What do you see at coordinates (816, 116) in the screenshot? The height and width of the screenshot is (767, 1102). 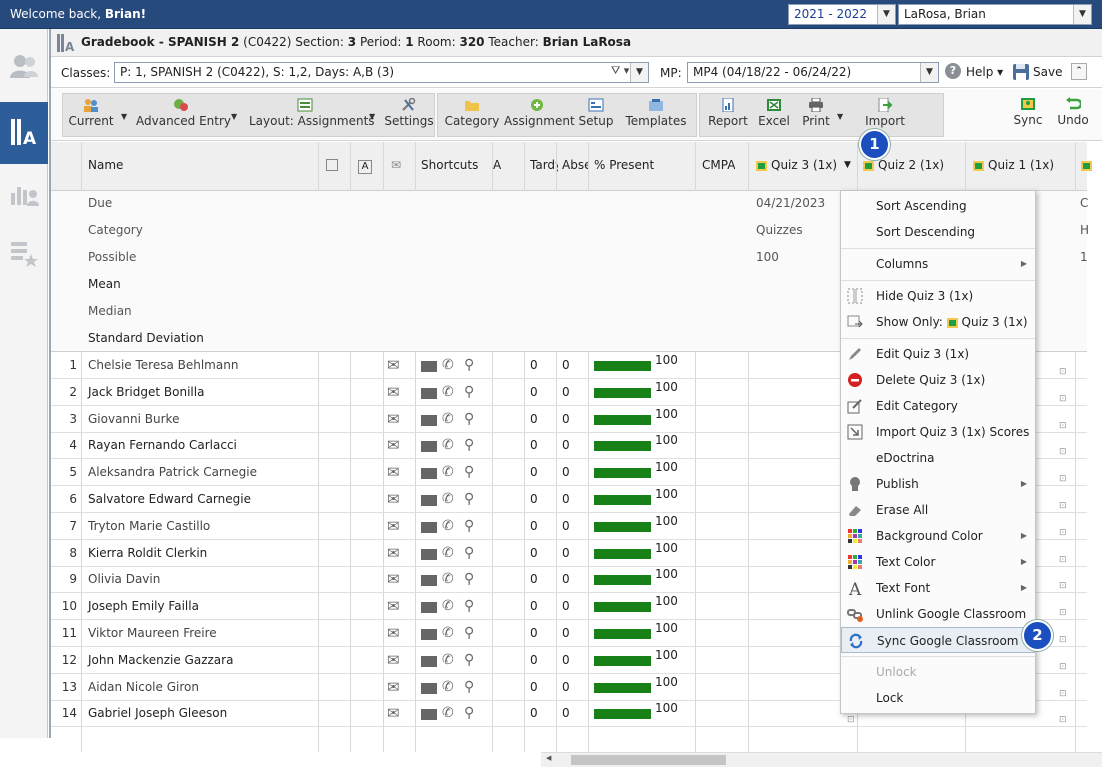 I see `print-button: Print` at bounding box center [816, 116].